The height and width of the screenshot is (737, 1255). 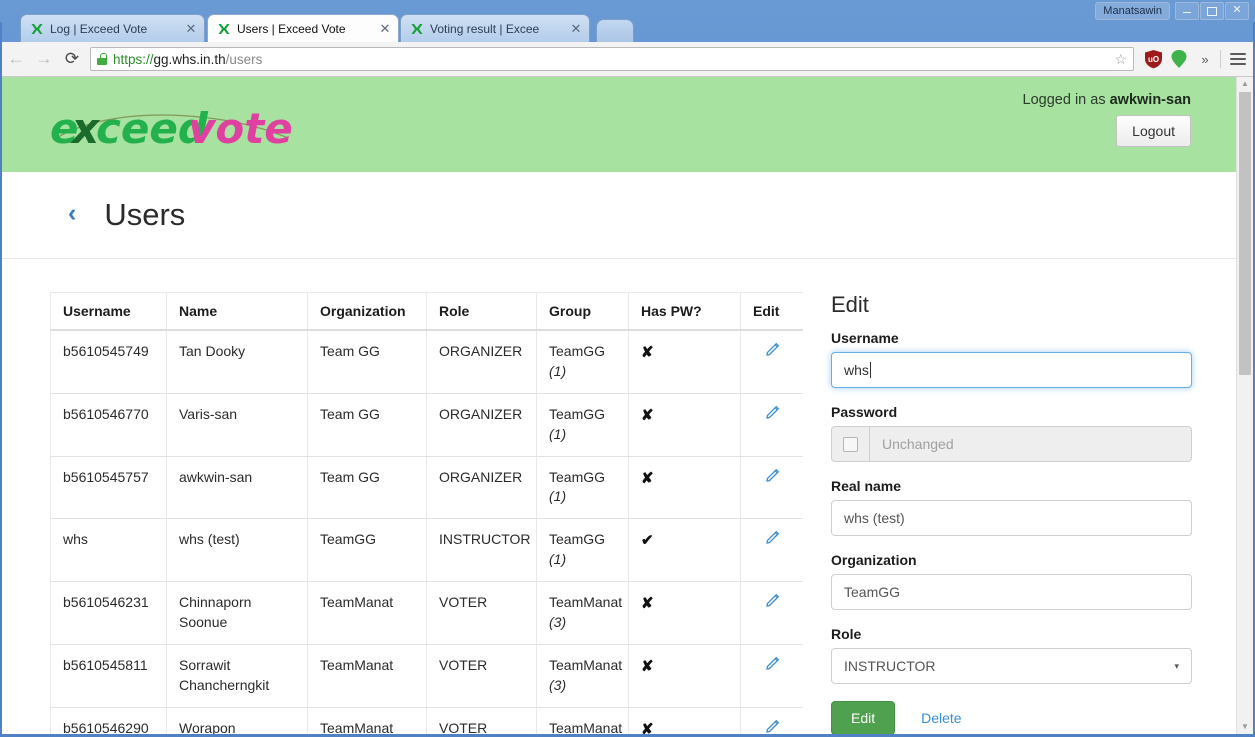 What do you see at coordinates (485, 28) in the screenshot?
I see `tab-title: Voting result | Excee` at bounding box center [485, 28].